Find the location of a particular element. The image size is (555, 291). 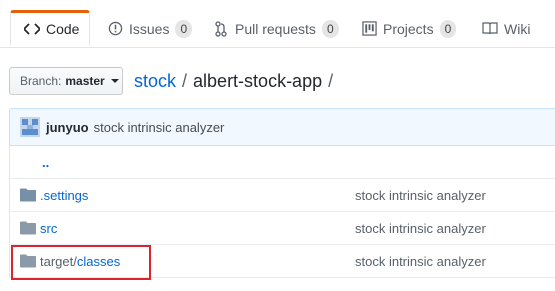

list-item: .settings stock intrinsic analyzer is located at coordinates (282, 195).